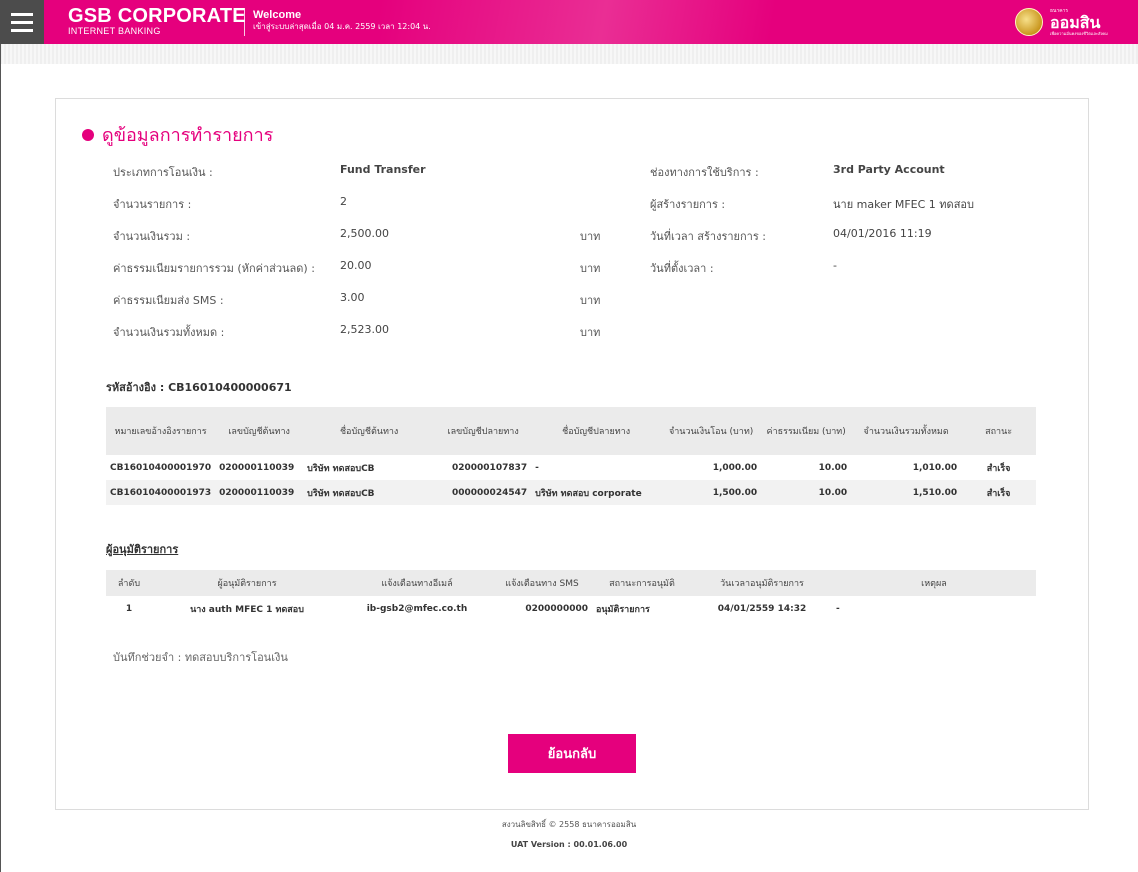 The image size is (1138, 872). I want to click on cell-order: 1, so click(129, 609).